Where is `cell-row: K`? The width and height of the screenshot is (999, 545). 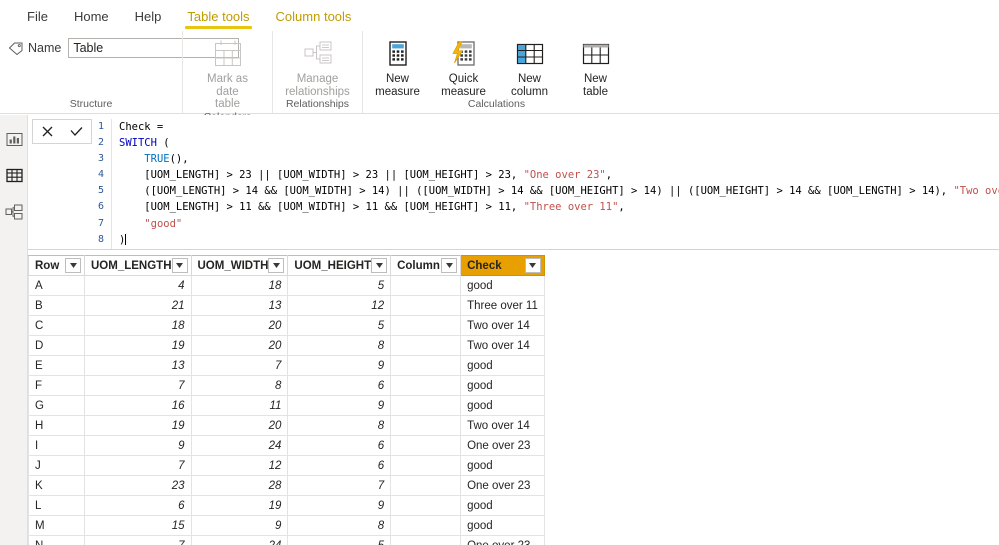 cell-row: K is located at coordinates (56, 485).